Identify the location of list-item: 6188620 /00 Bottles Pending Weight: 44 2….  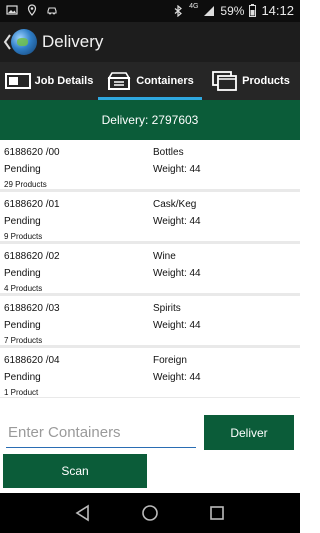
(150, 164).